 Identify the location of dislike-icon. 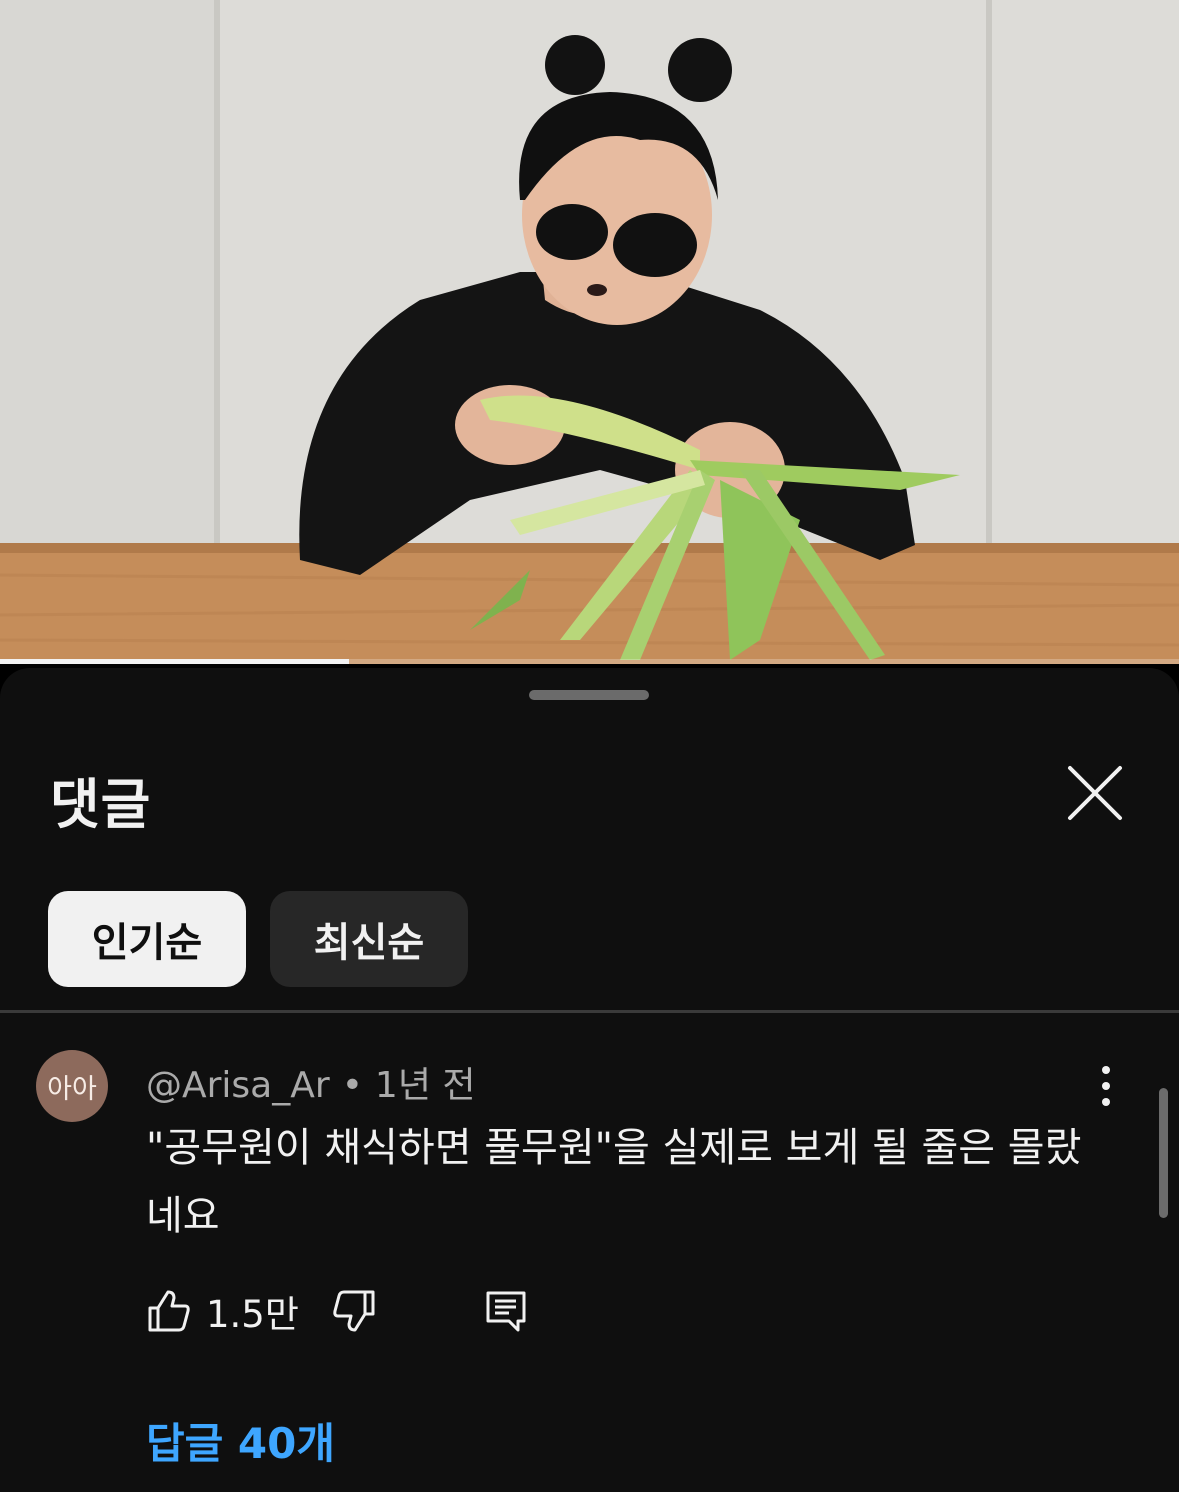
(354, 1311).